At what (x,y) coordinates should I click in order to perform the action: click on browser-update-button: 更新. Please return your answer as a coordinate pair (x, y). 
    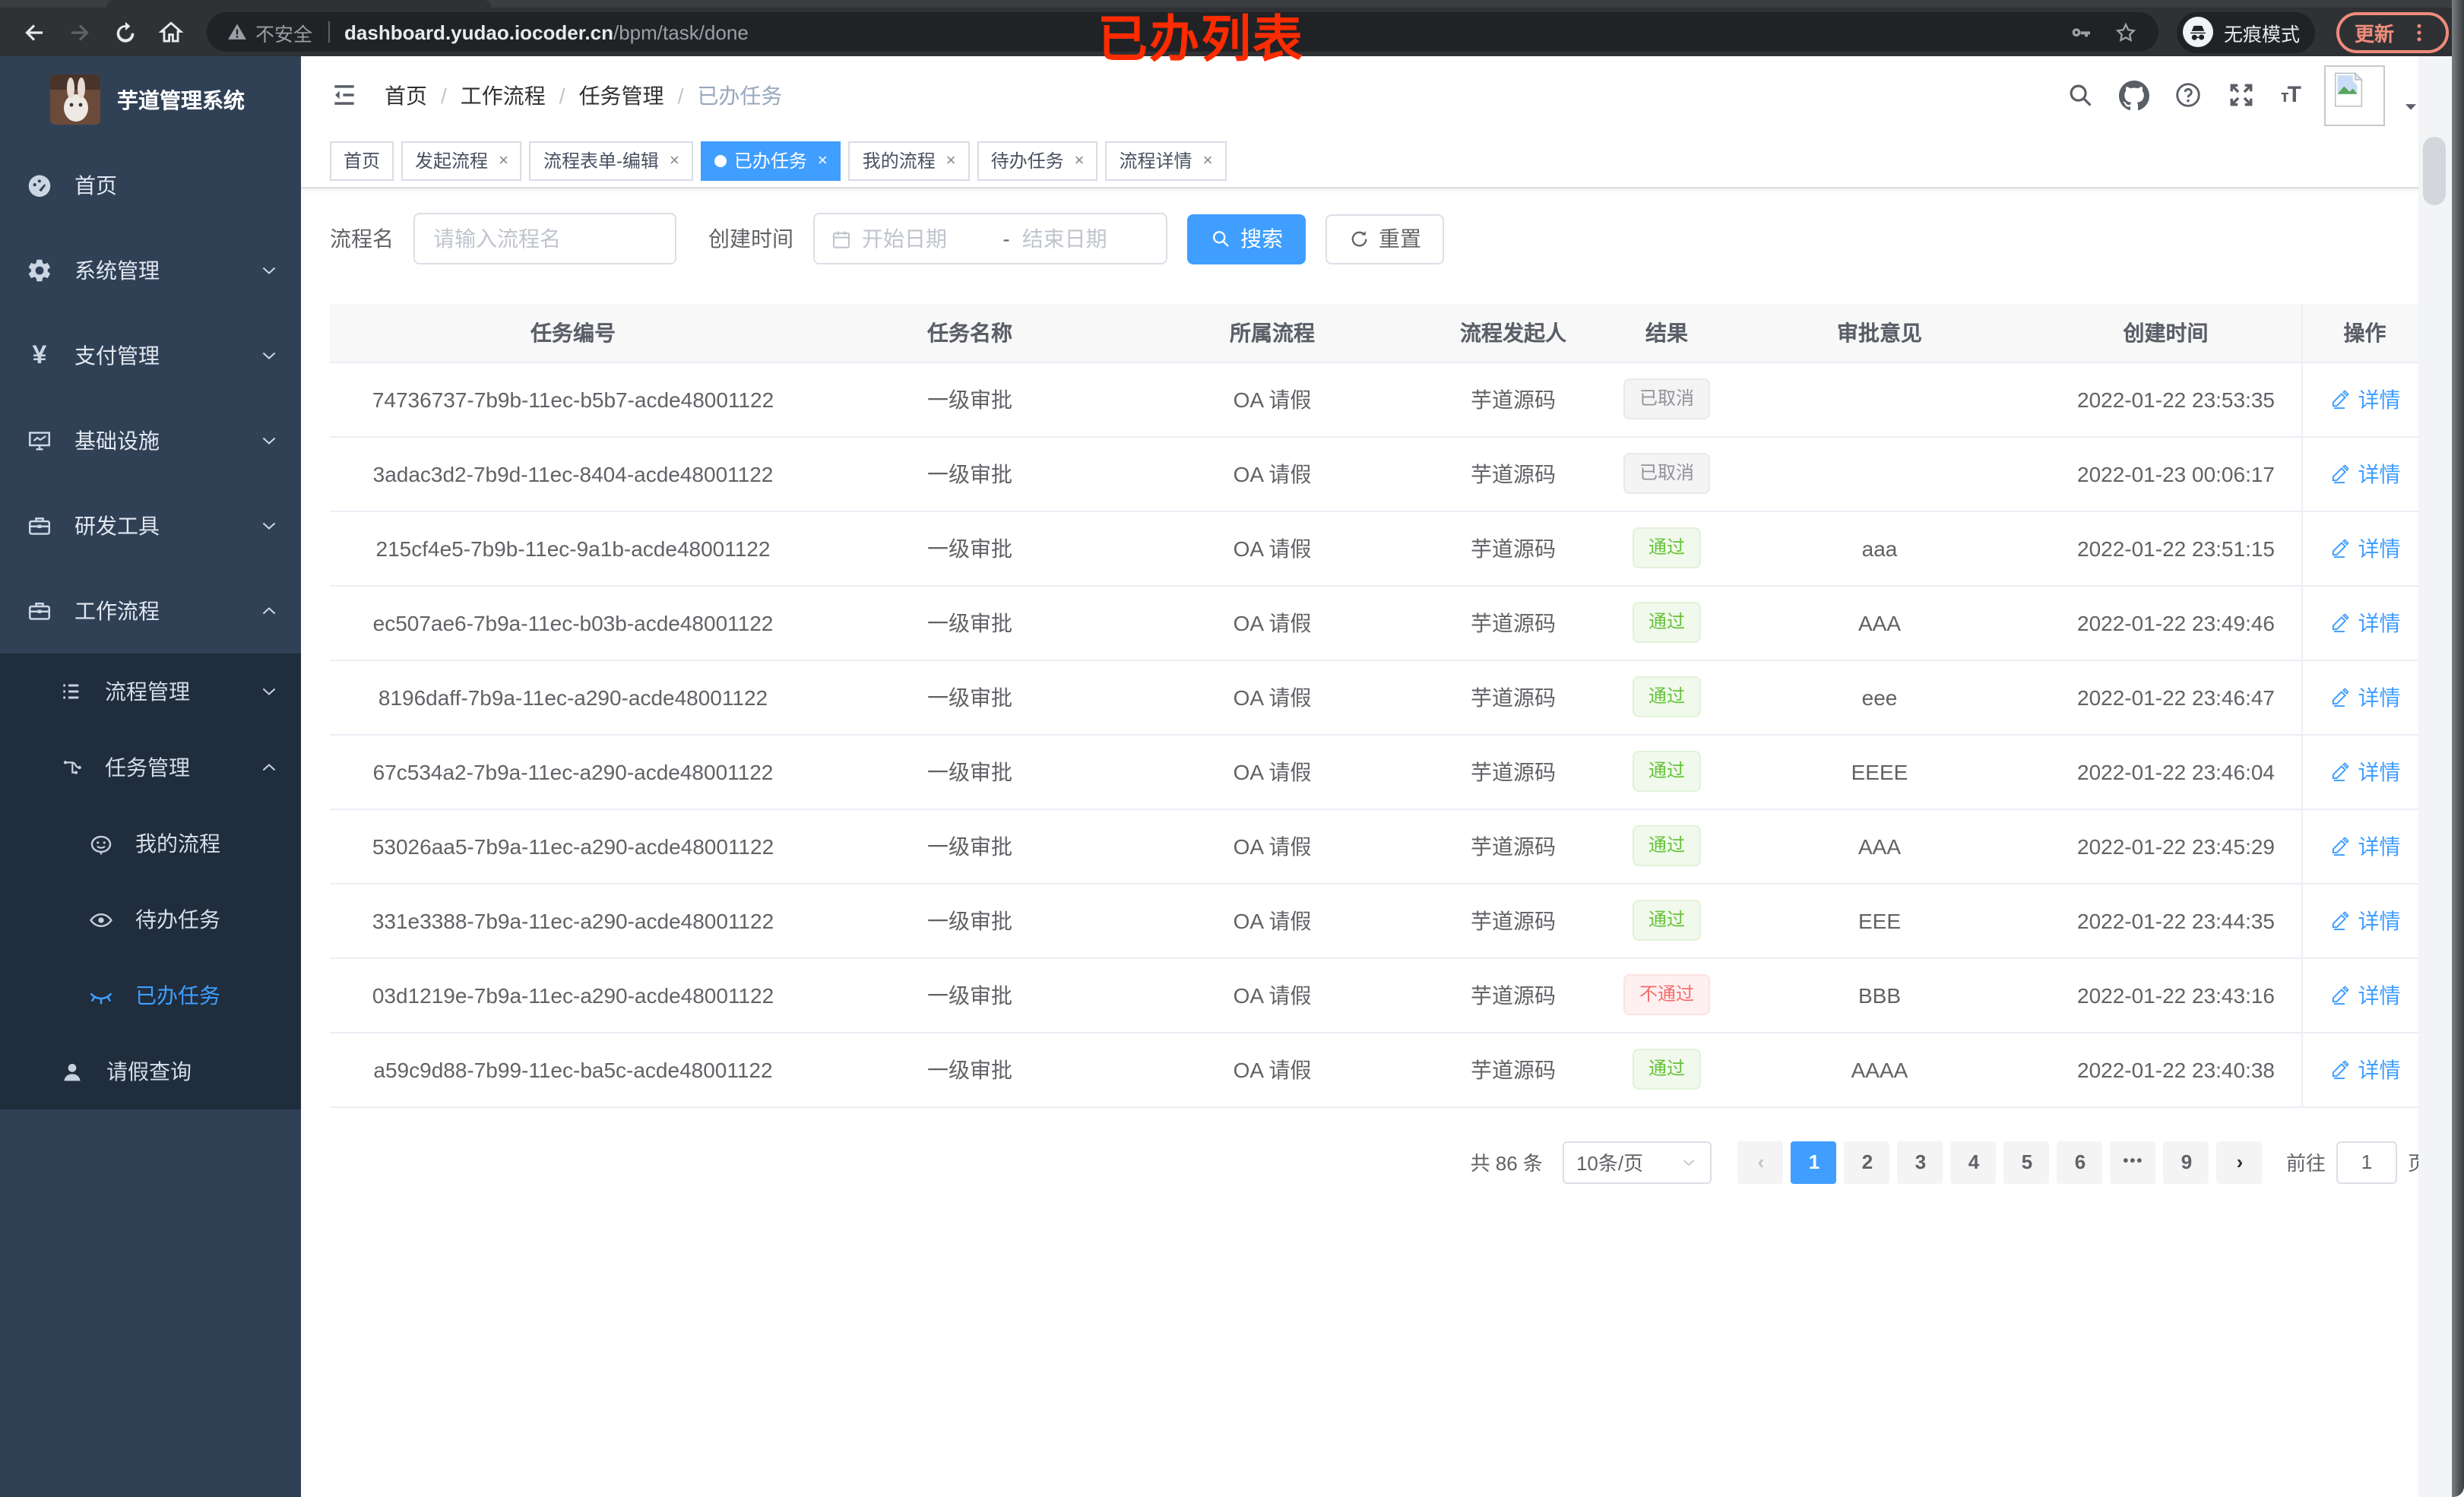
    Looking at the image, I should click on (2392, 31).